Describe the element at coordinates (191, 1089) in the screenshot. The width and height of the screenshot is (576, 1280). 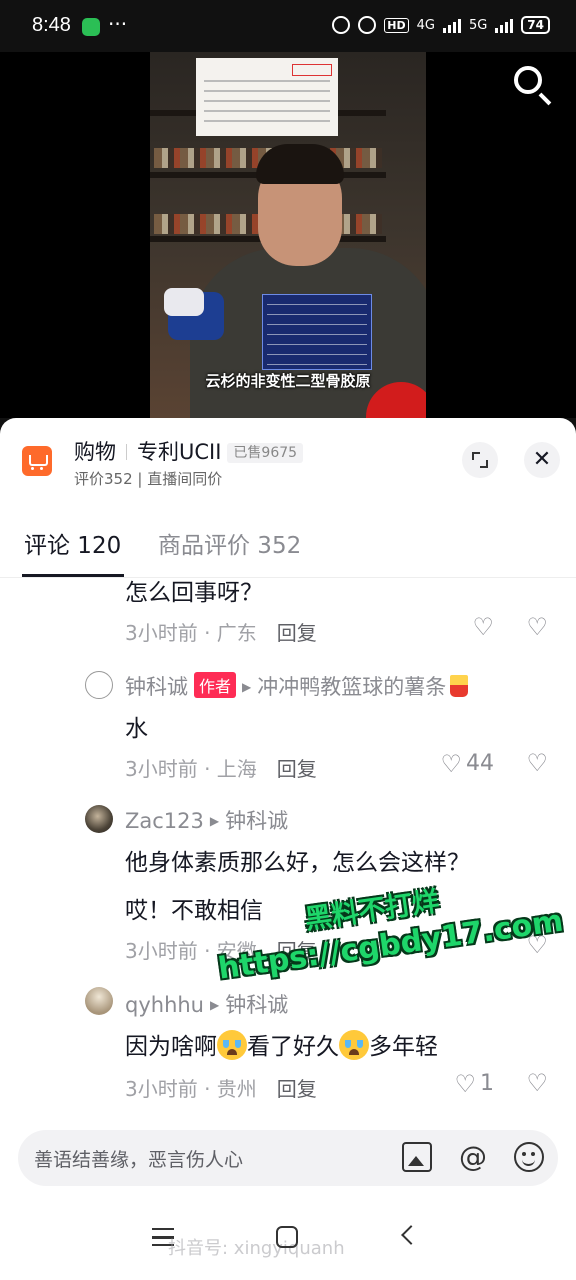
I see `comment-time: 3小时前 · 贵州` at that location.